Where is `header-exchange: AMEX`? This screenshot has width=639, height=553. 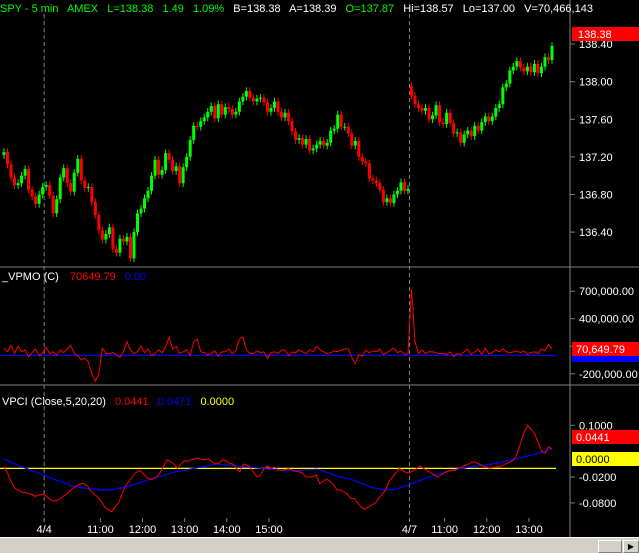 header-exchange: AMEX is located at coordinates (83, 9).